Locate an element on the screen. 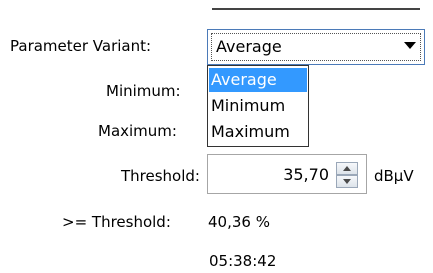 The image size is (433, 273). increment-button is located at coordinates (347, 168).